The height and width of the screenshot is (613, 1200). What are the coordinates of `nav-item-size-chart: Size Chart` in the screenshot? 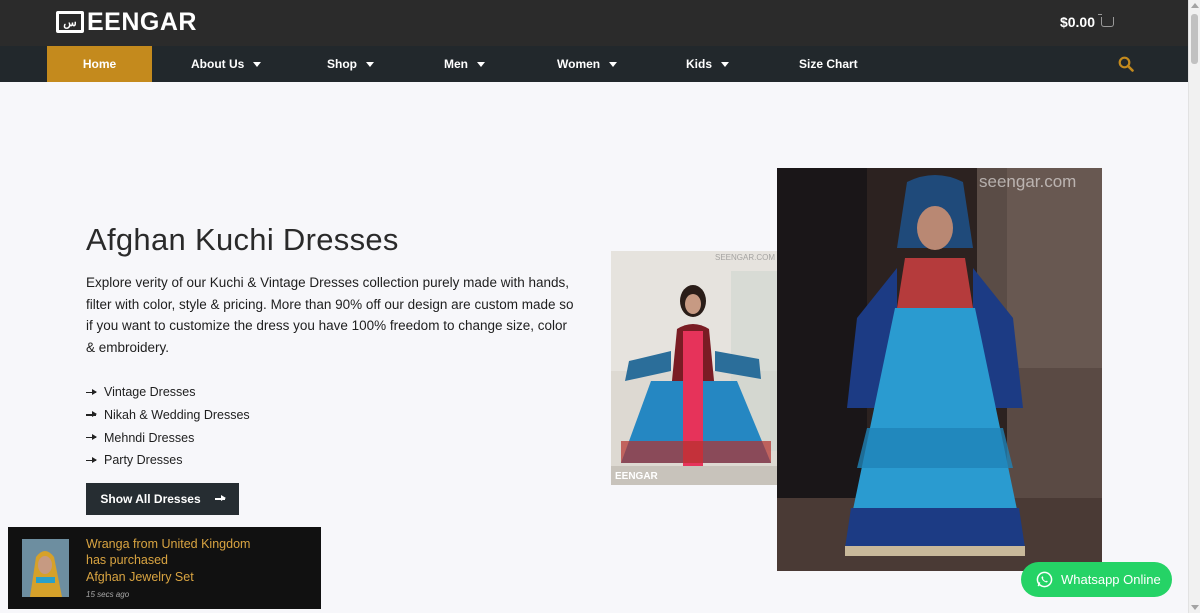 It's located at (828, 64).